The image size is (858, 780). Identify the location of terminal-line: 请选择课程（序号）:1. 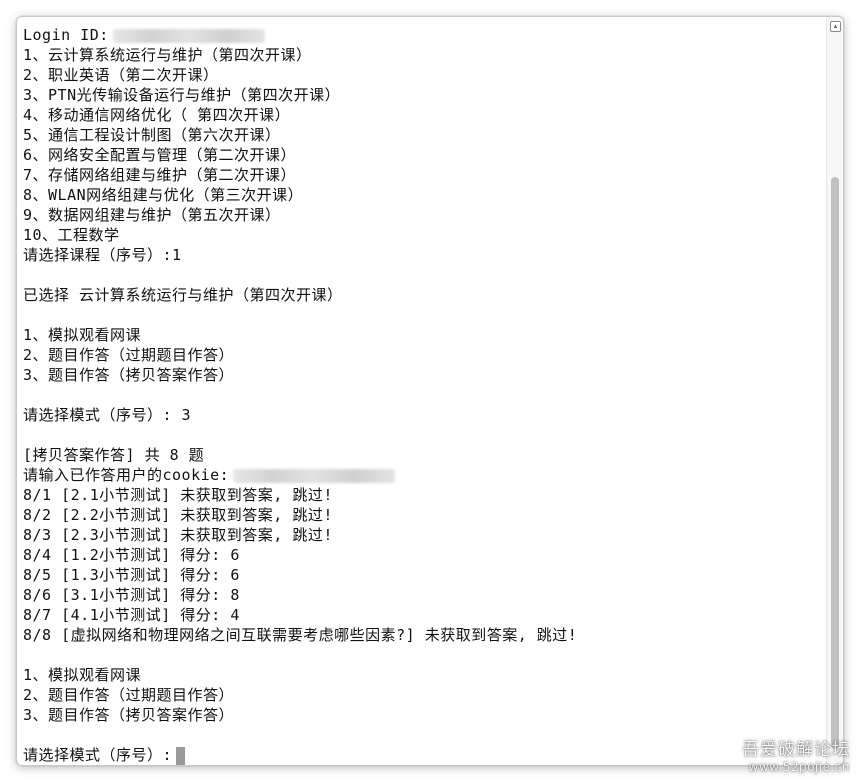
(102, 255).